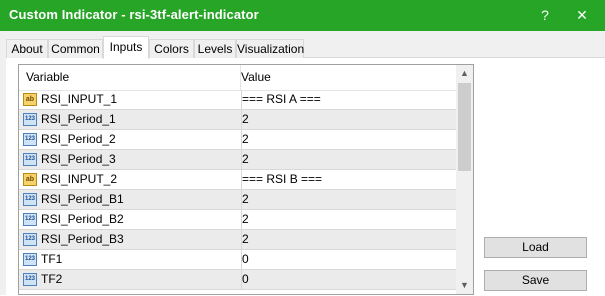 The height and width of the screenshot is (296, 605). I want to click on grid-header: Variable Value, so click(237, 78).